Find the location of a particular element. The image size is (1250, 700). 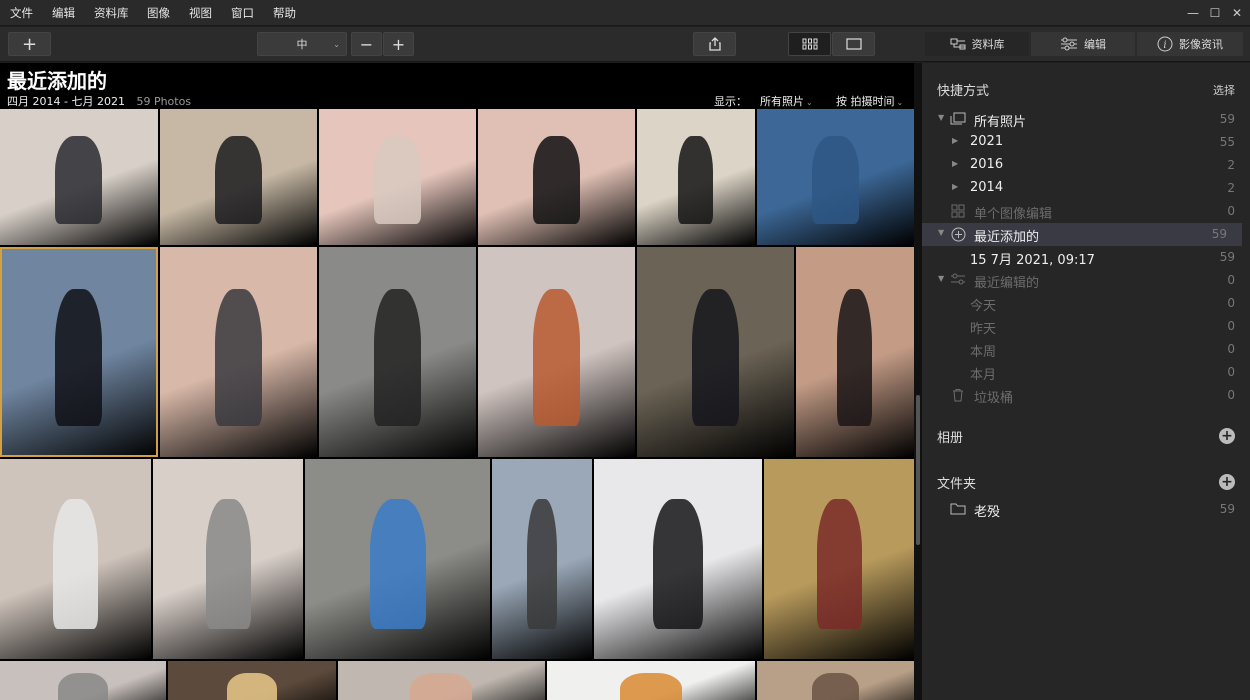

sidebar-item-single-edits: 单个图像编辑 0 is located at coordinates (1086, 211).